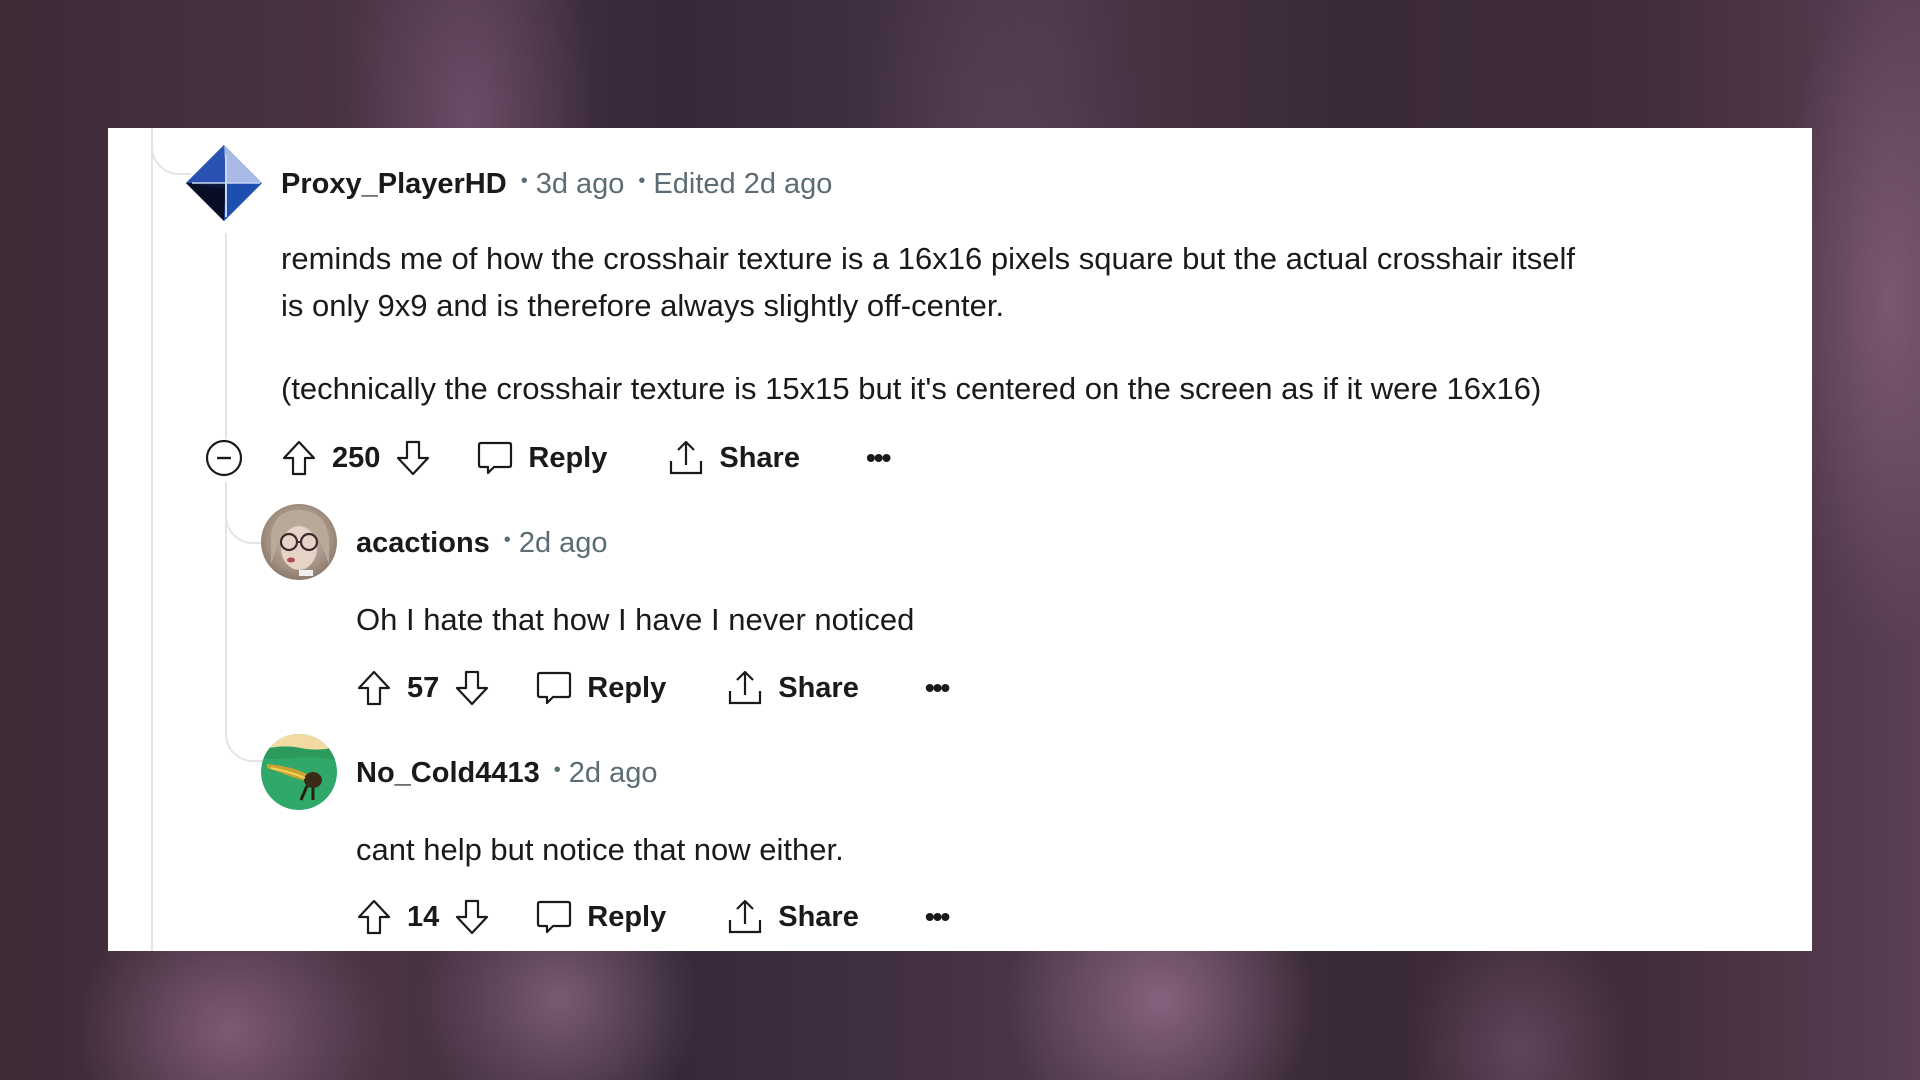 The image size is (1920, 1080). I want to click on reply-header: acactions • 2d ago, so click(482, 543).